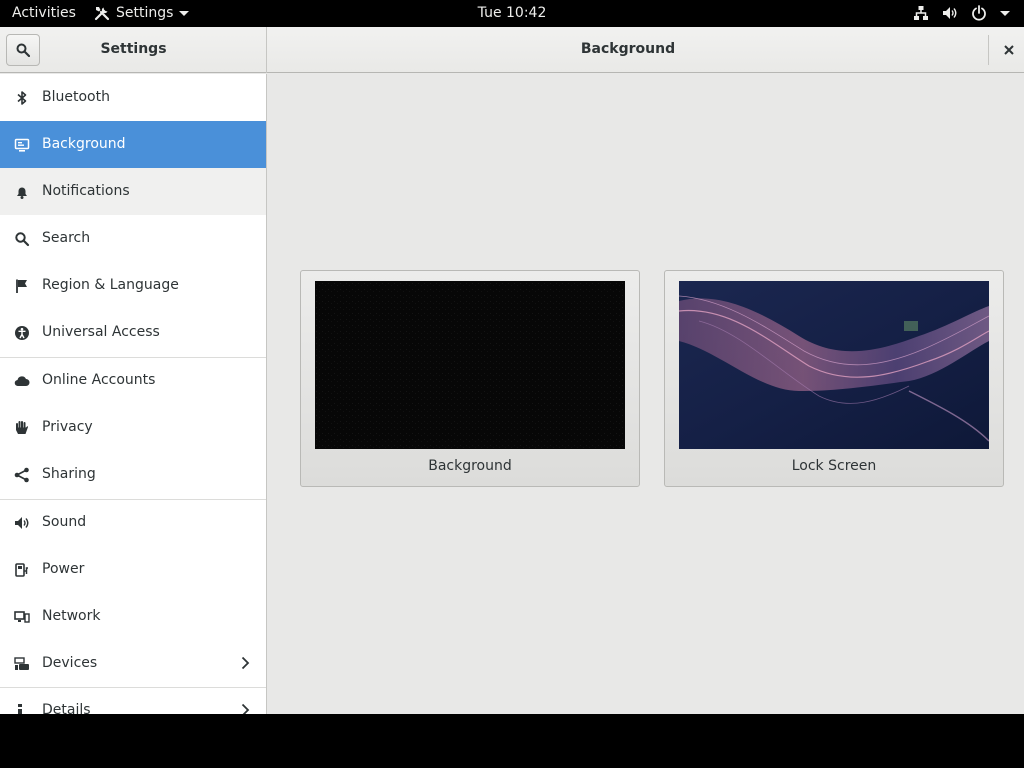 The image size is (1024, 768). I want to click on sidebar-item-label: Network, so click(71, 616).